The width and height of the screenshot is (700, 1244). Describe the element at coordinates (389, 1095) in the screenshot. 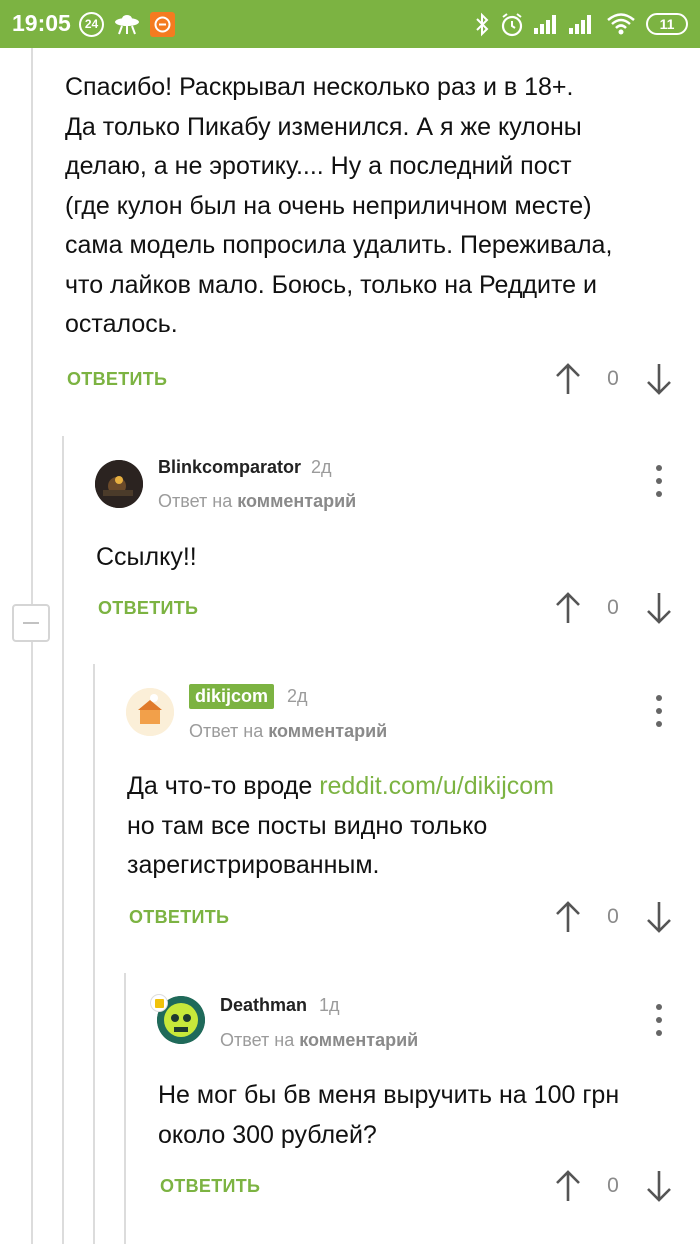

I see `comment-line: Не мог бы бв меня выручить на 100 грн` at that location.